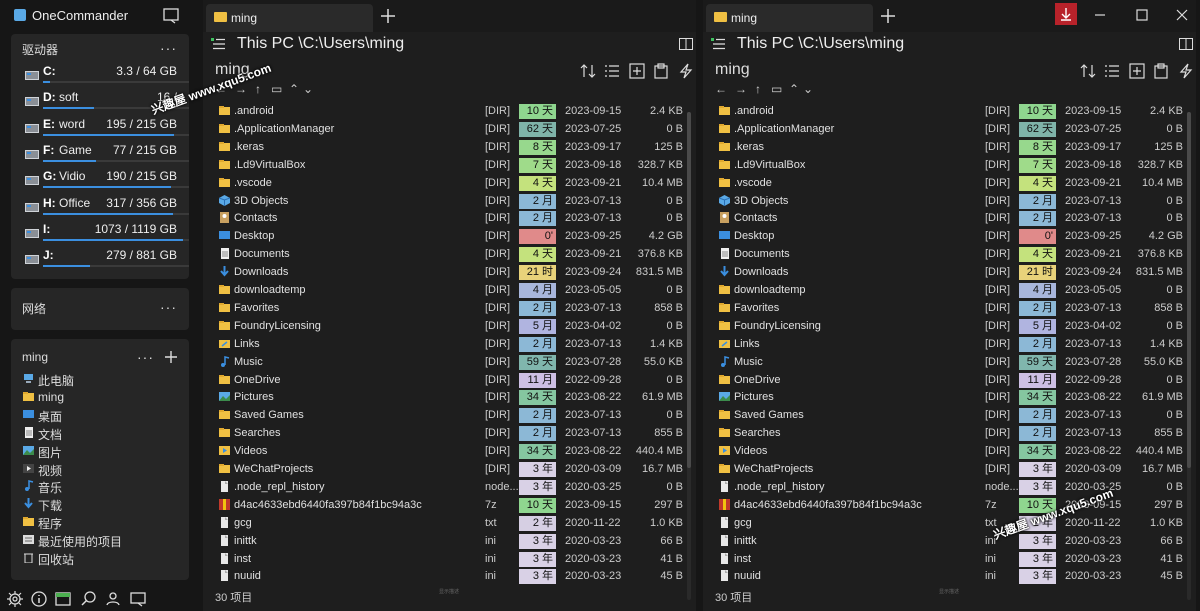 This screenshot has height=611, width=1200. Describe the element at coordinates (106, 233) in the screenshot. I see `drive-item: I: 1073 / 1119 GB` at that location.